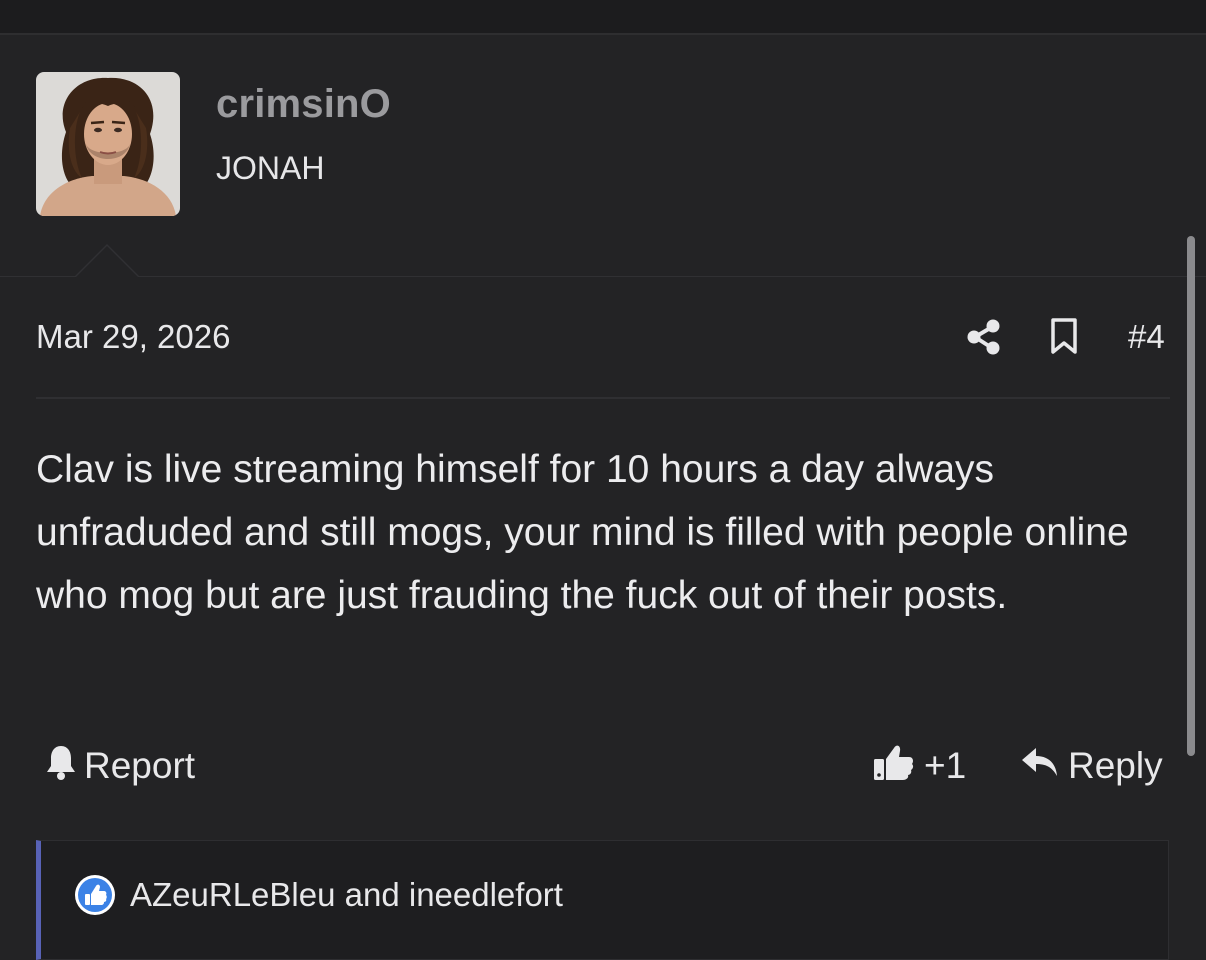  I want to click on avatar, so click(108, 144).